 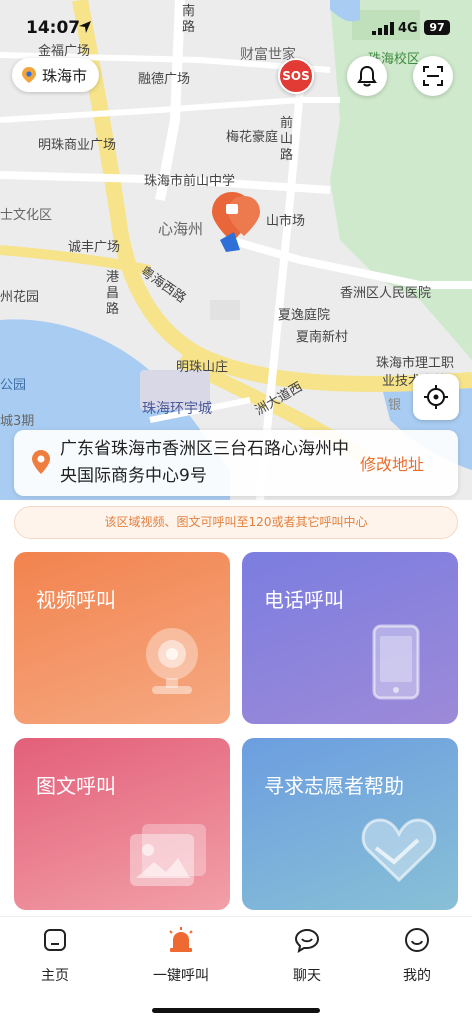 What do you see at coordinates (65, 75) in the screenshot?
I see `city-name: 珠海市` at bounding box center [65, 75].